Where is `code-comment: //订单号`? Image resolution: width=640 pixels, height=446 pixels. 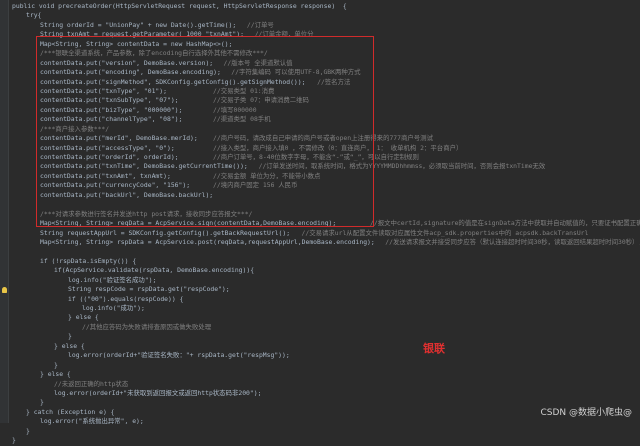
code-comment: //订单号 is located at coordinates (260, 24).